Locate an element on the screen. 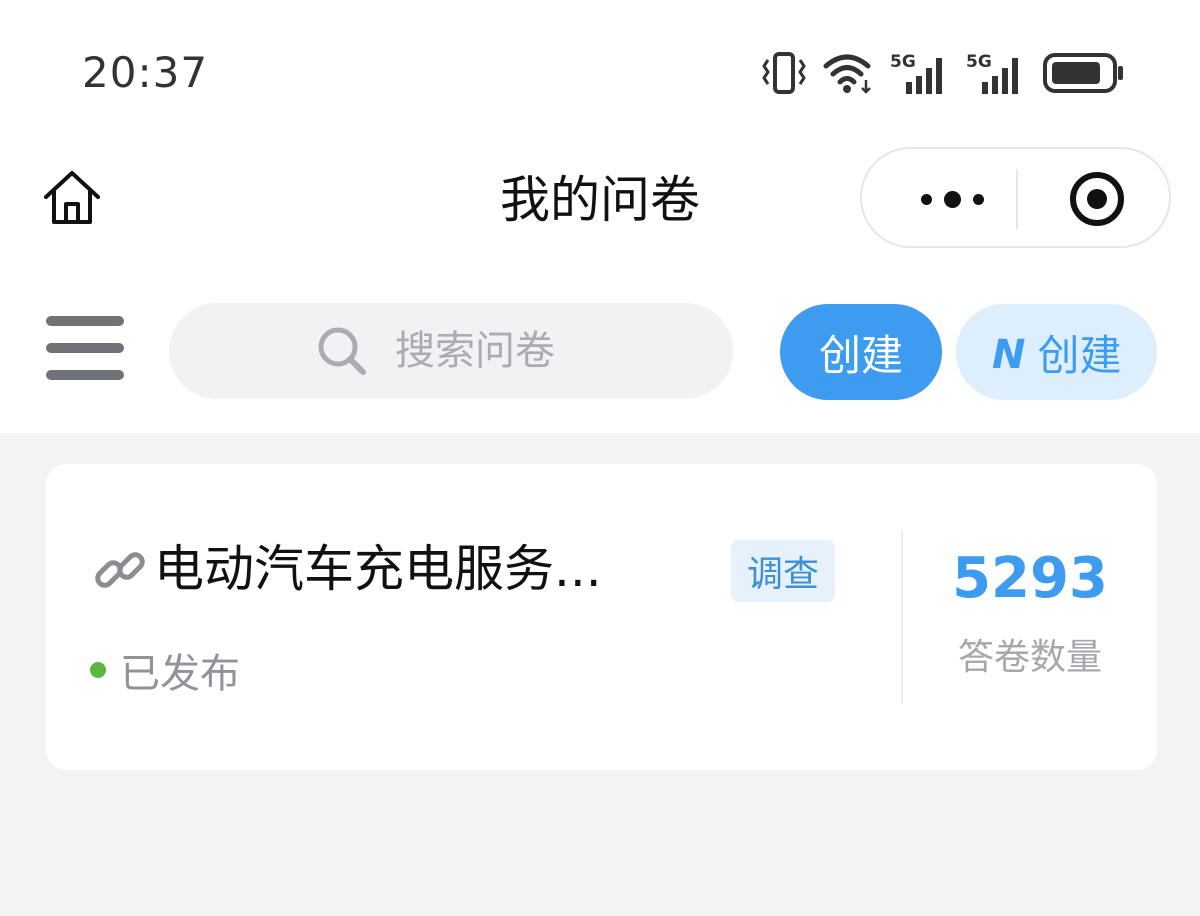 The width and height of the screenshot is (1200, 916). search-input is located at coordinates (490, 351).